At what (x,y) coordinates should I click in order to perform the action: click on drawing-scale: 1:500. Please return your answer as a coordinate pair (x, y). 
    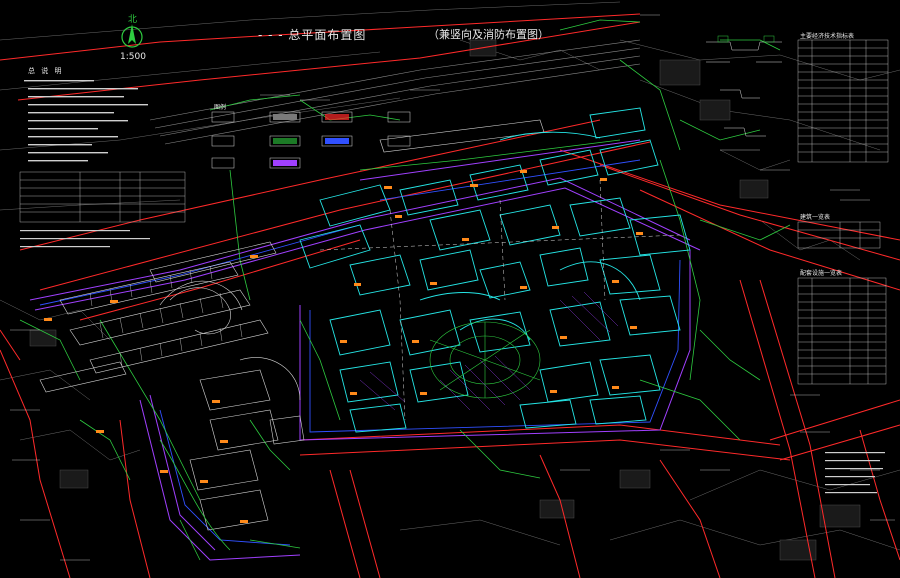
    Looking at the image, I should click on (133, 57).